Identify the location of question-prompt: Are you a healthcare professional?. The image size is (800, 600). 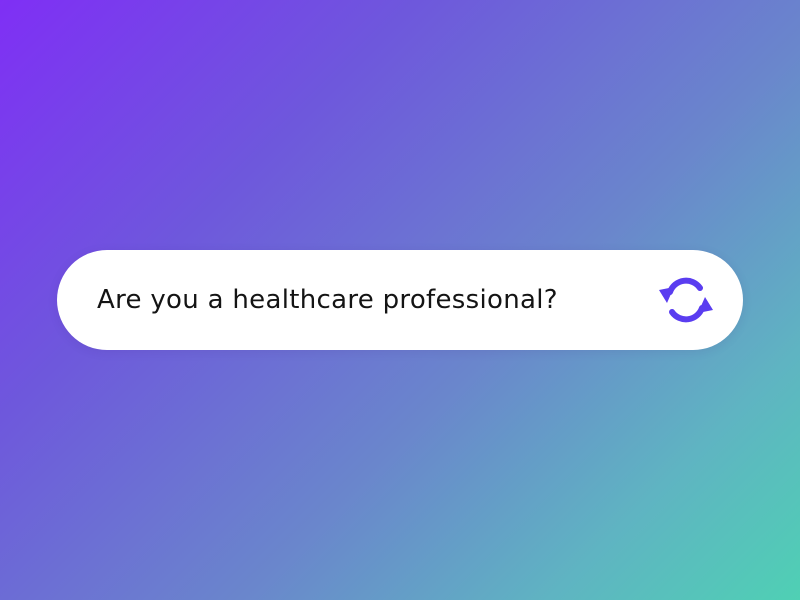
(400, 300).